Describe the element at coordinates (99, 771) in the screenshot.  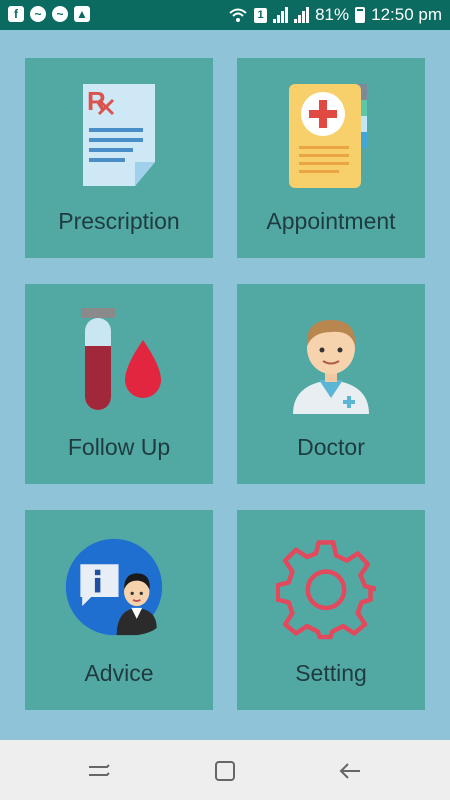
I see `recent-apps-icon` at that location.